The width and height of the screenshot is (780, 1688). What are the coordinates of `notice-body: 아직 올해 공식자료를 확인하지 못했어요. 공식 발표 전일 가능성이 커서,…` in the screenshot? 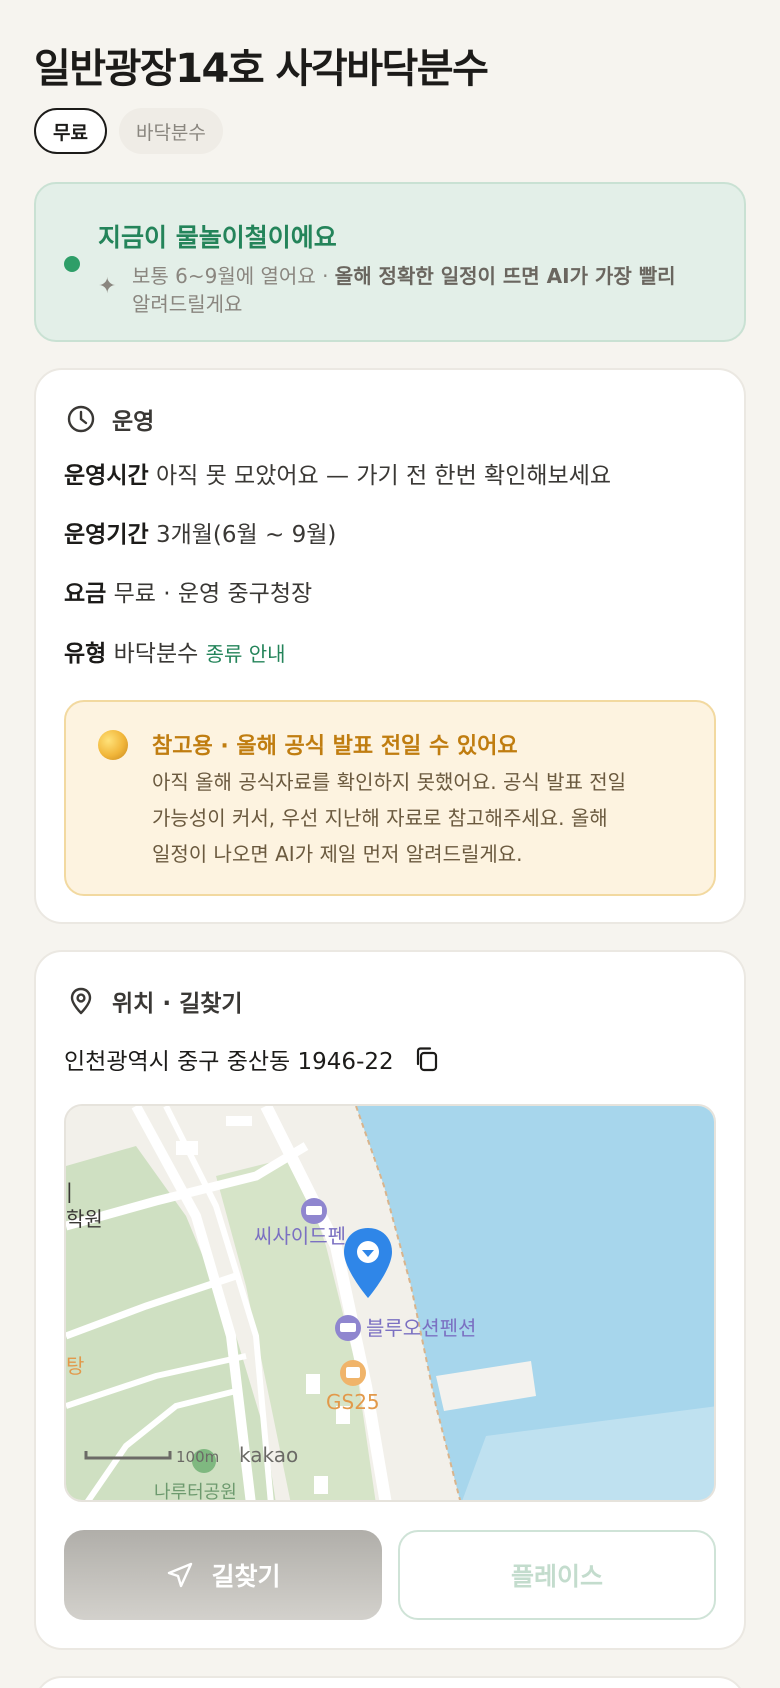 It's located at (422, 818).